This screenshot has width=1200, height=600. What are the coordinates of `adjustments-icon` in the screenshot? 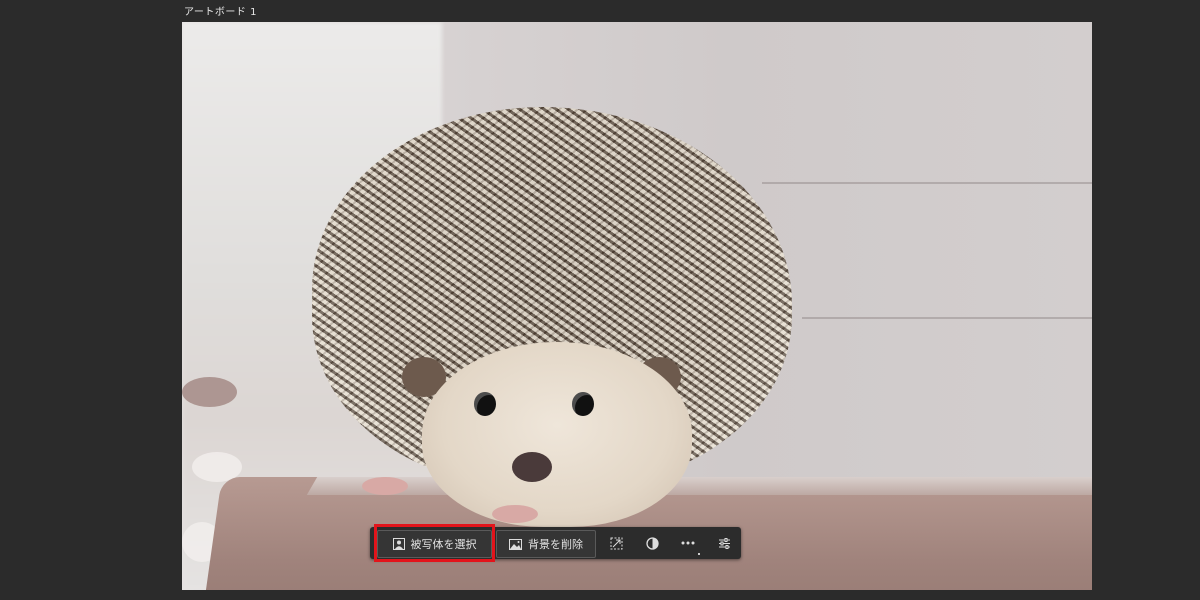 It's located at (724, 543).